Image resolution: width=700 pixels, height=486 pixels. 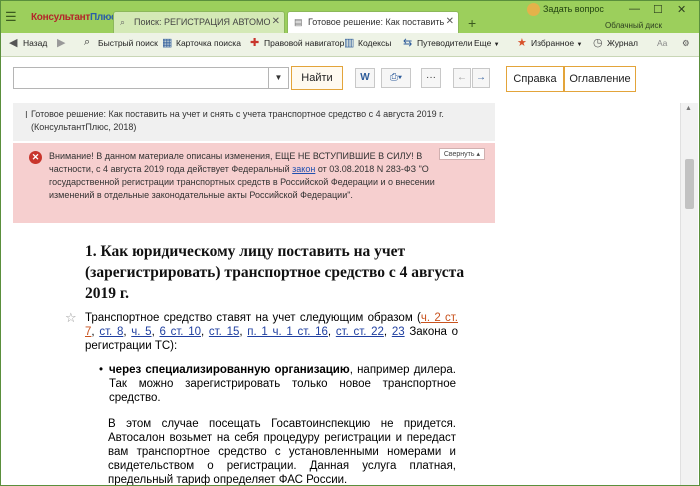 I want to click on law-reference-link: 23, so click(x=398, y=332).